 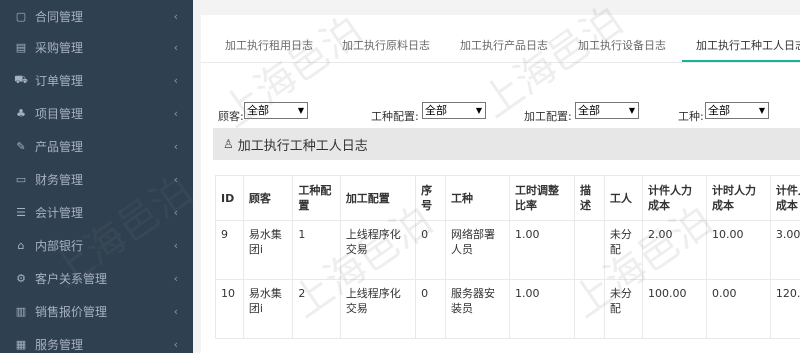 What do you see at coordinates (96, 16) in the screenshot?
I see `sidebar-item-contract: ▢ 合同管理 ‹` at bounding box center [96, 16].